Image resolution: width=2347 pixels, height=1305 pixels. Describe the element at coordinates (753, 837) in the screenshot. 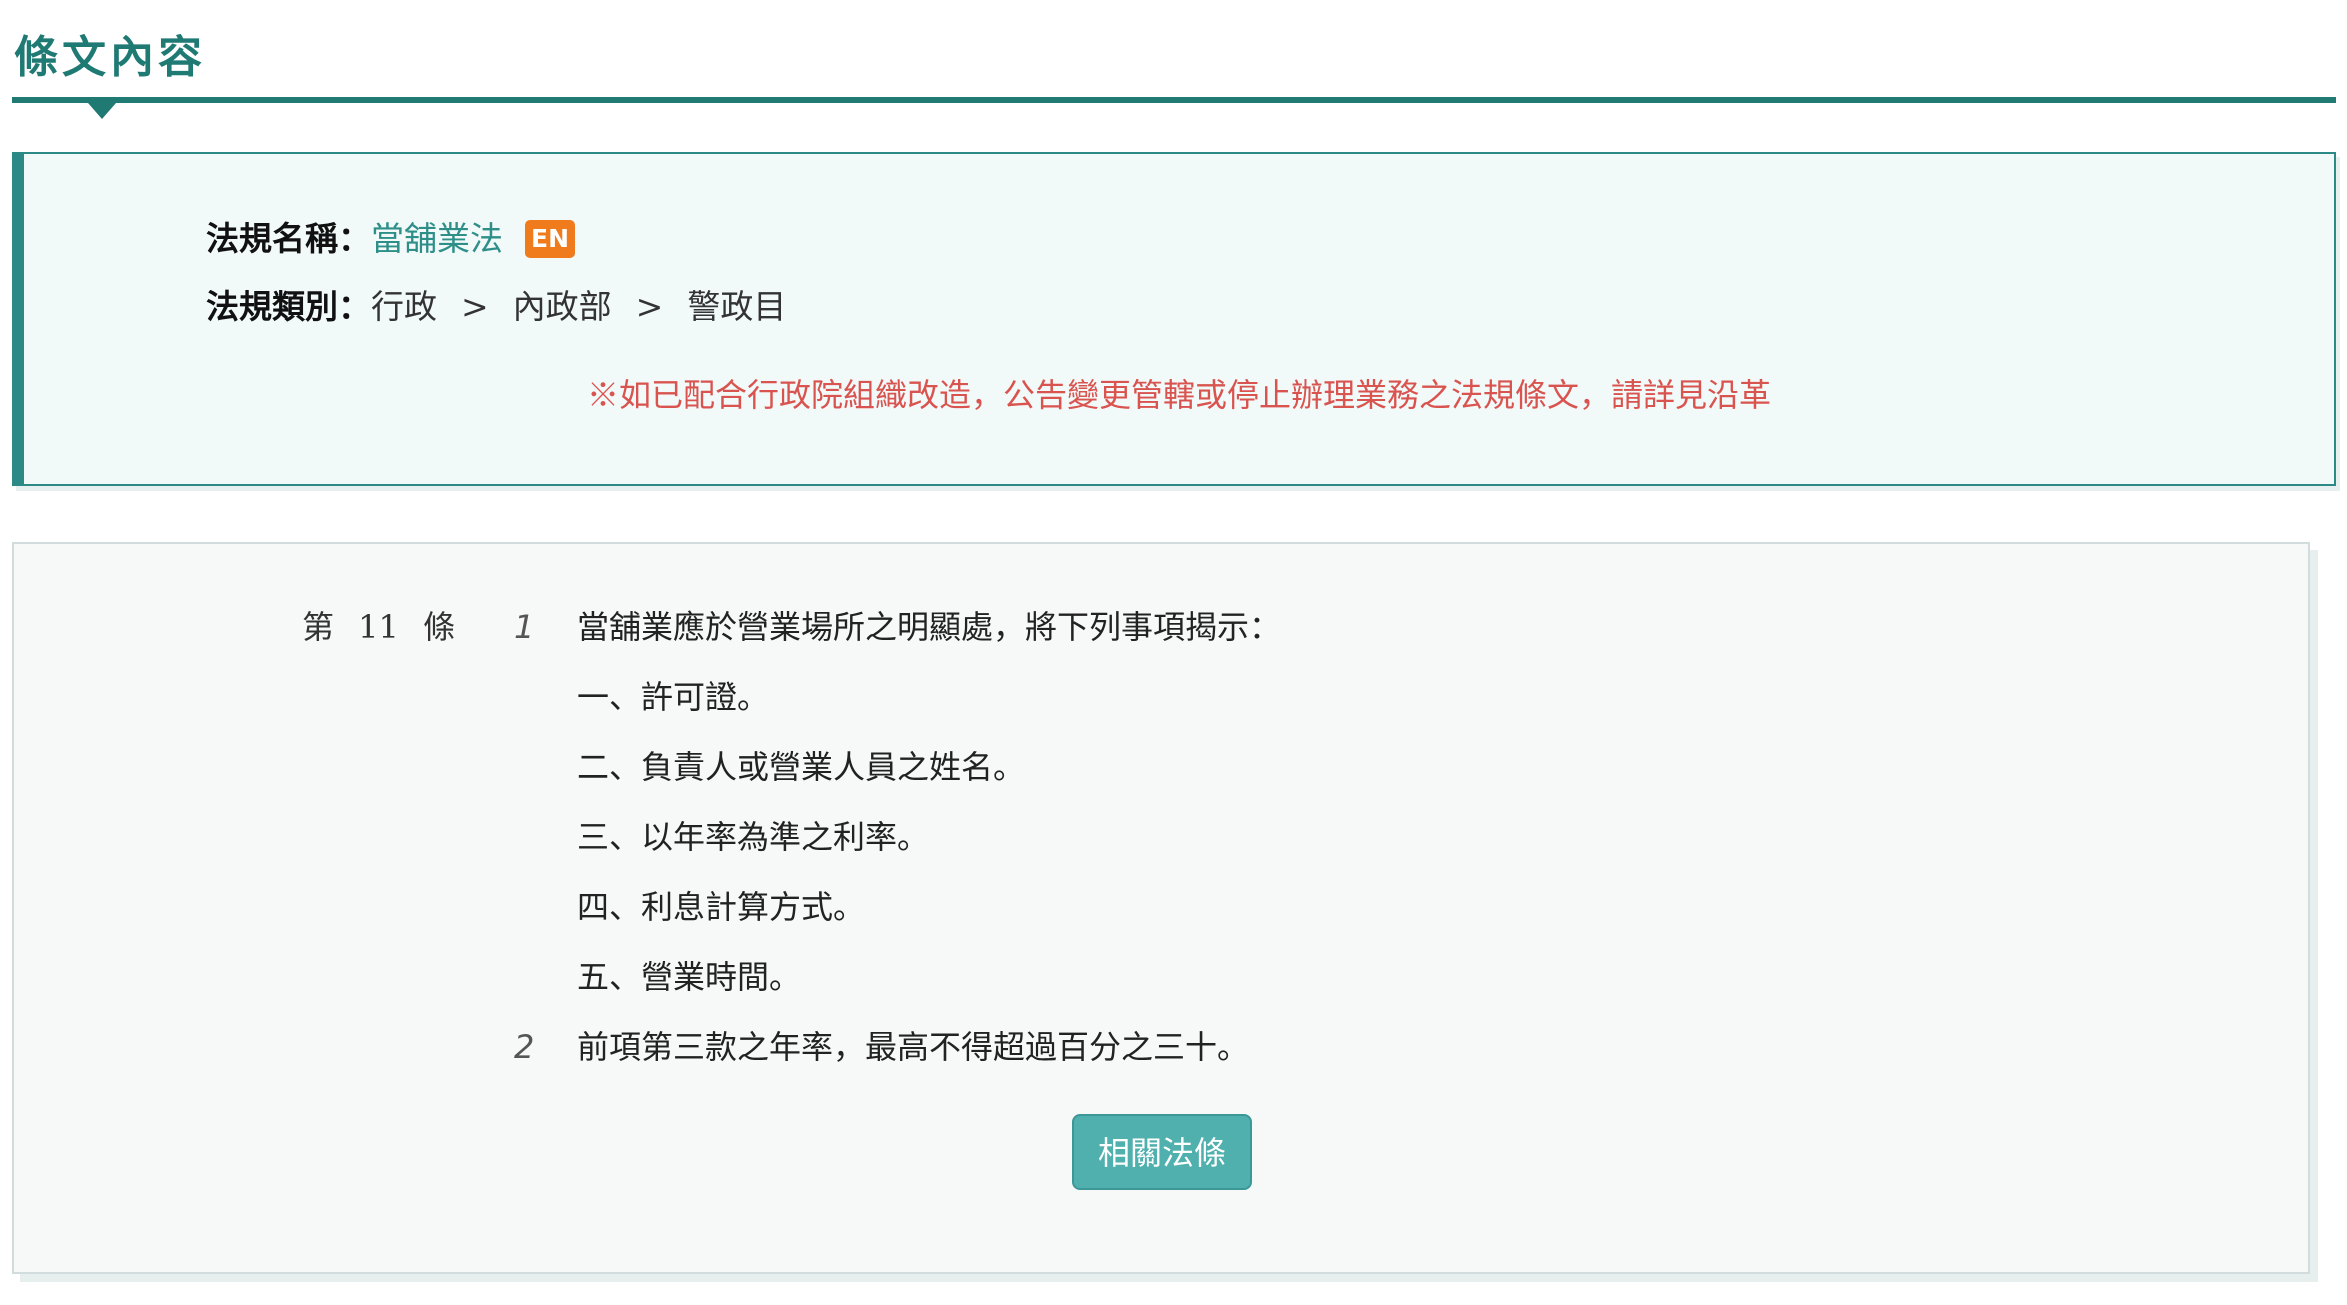

I see `paragraph-item: 三、以年率為準之利率。` at that location.